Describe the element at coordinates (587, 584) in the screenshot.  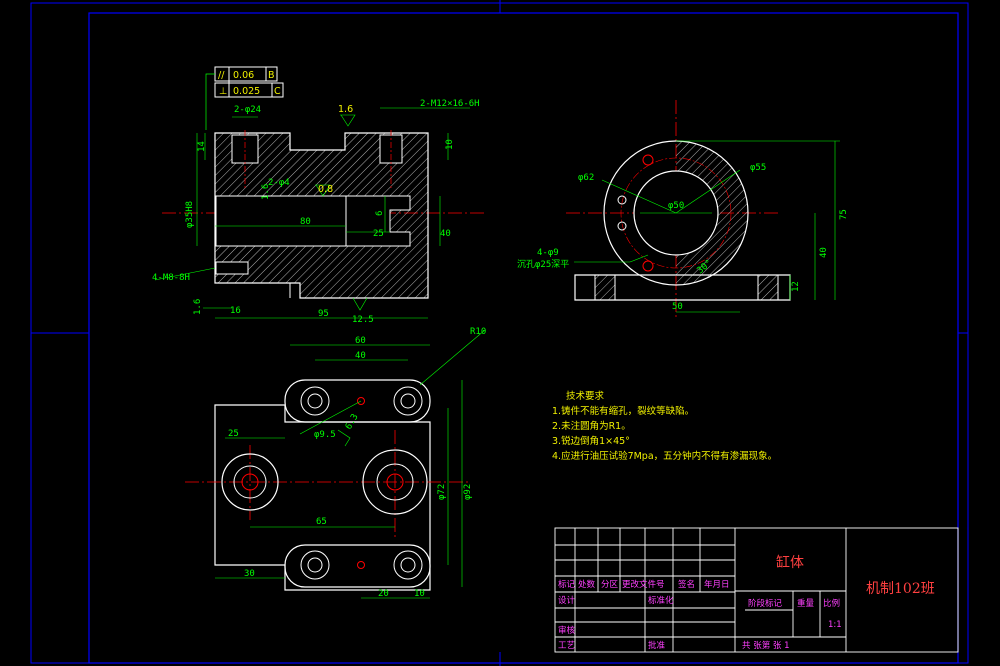
I see `tb-label-1: 处数` at that location.